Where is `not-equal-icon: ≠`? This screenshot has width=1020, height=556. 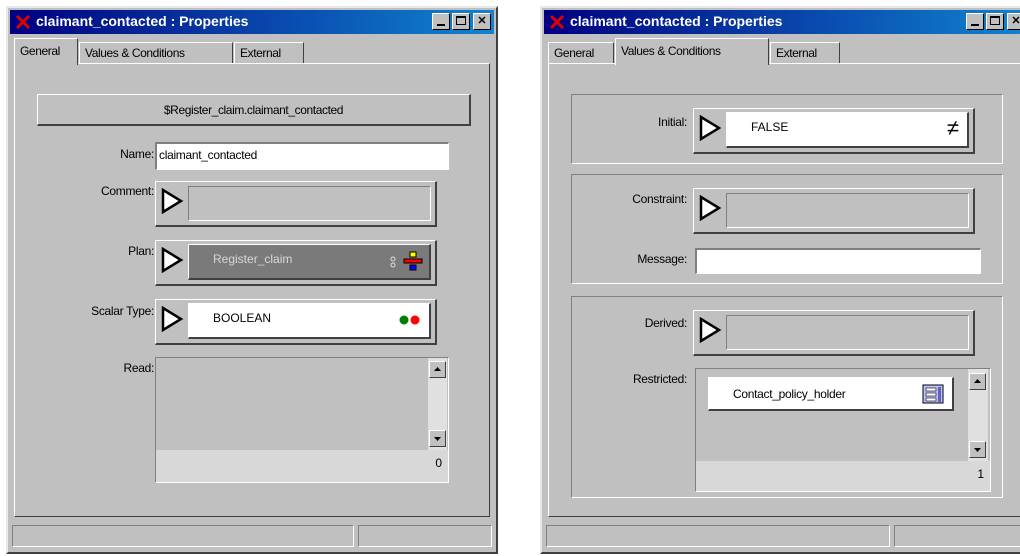
not-equal-icon: ≠ is located at coordinates (952, 127).